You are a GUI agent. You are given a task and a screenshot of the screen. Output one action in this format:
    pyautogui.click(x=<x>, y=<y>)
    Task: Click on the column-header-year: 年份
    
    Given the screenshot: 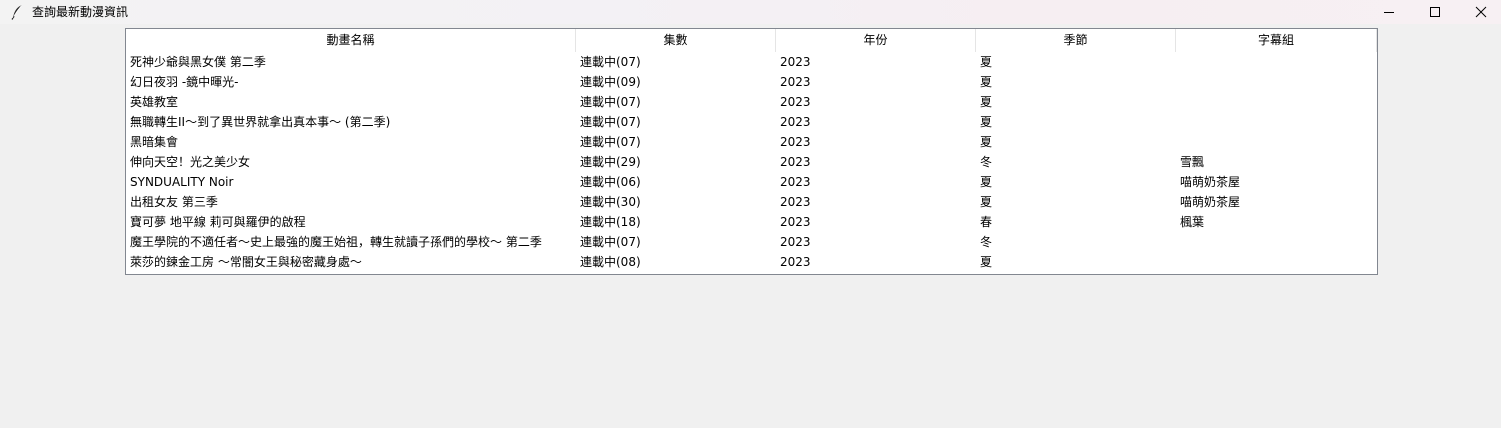 What is the action you would take?
    pyautogui.click(x=876, y=40)
    